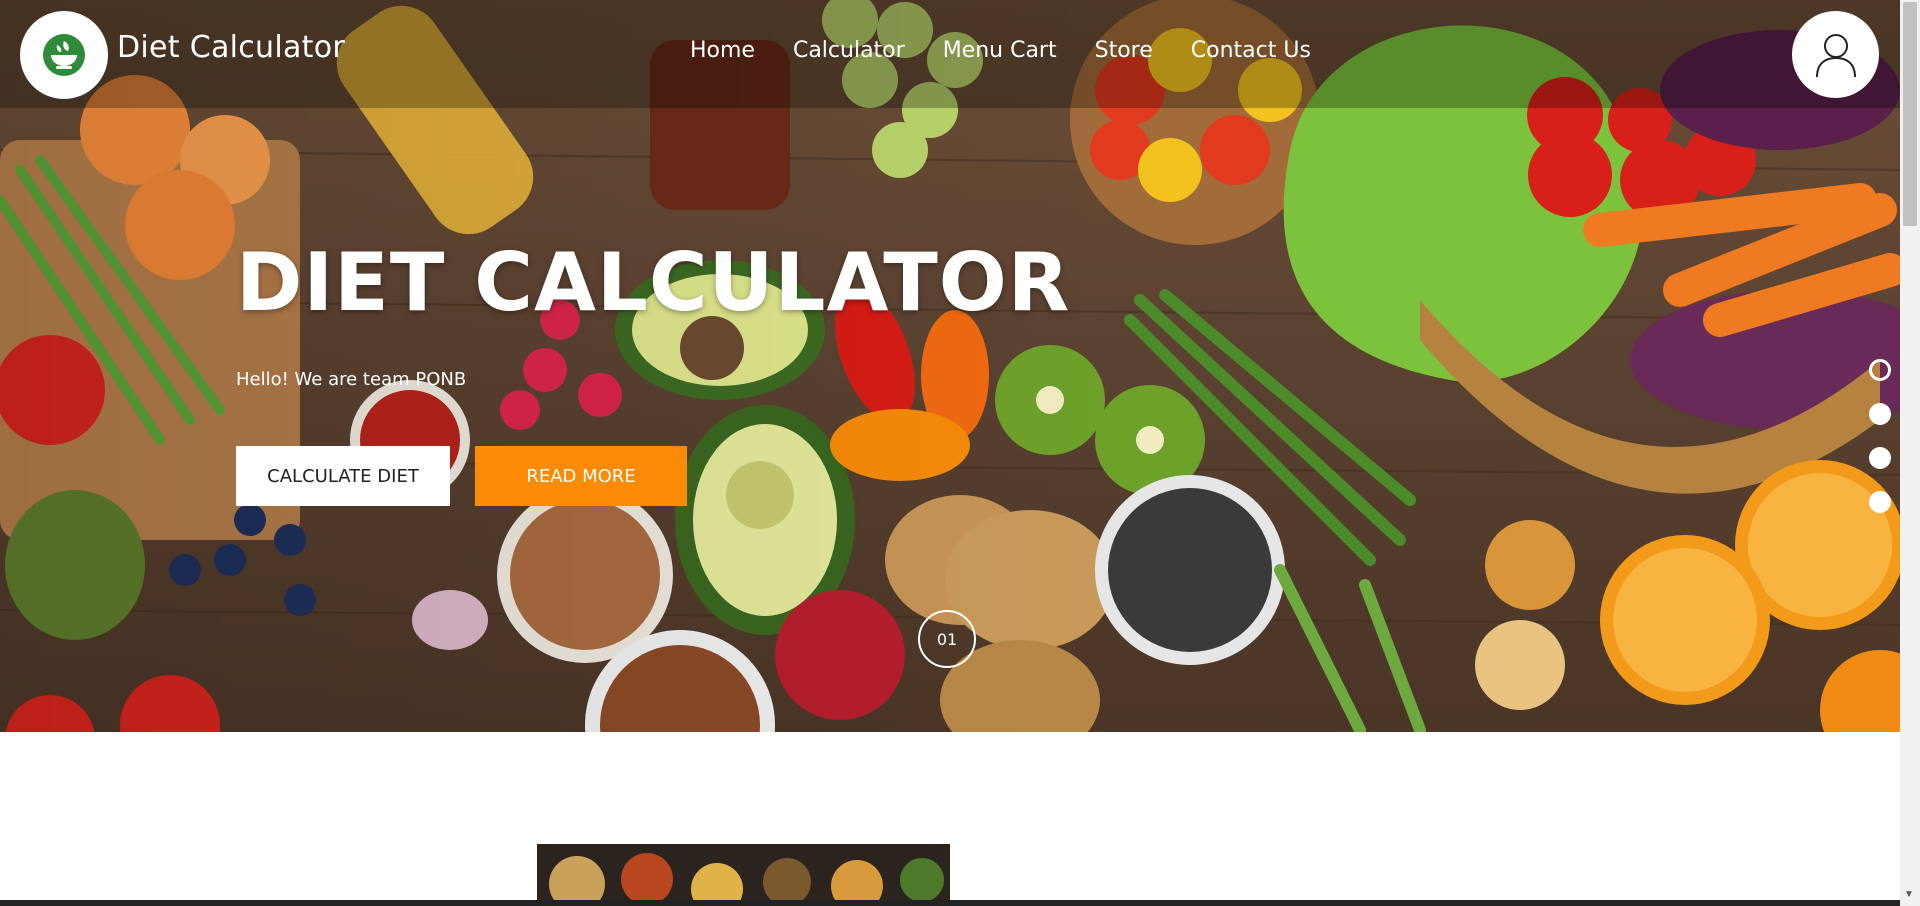 The height and width of the screenshot is (906, 1920). I want to click on slider-pagination, so click(1880, 447).